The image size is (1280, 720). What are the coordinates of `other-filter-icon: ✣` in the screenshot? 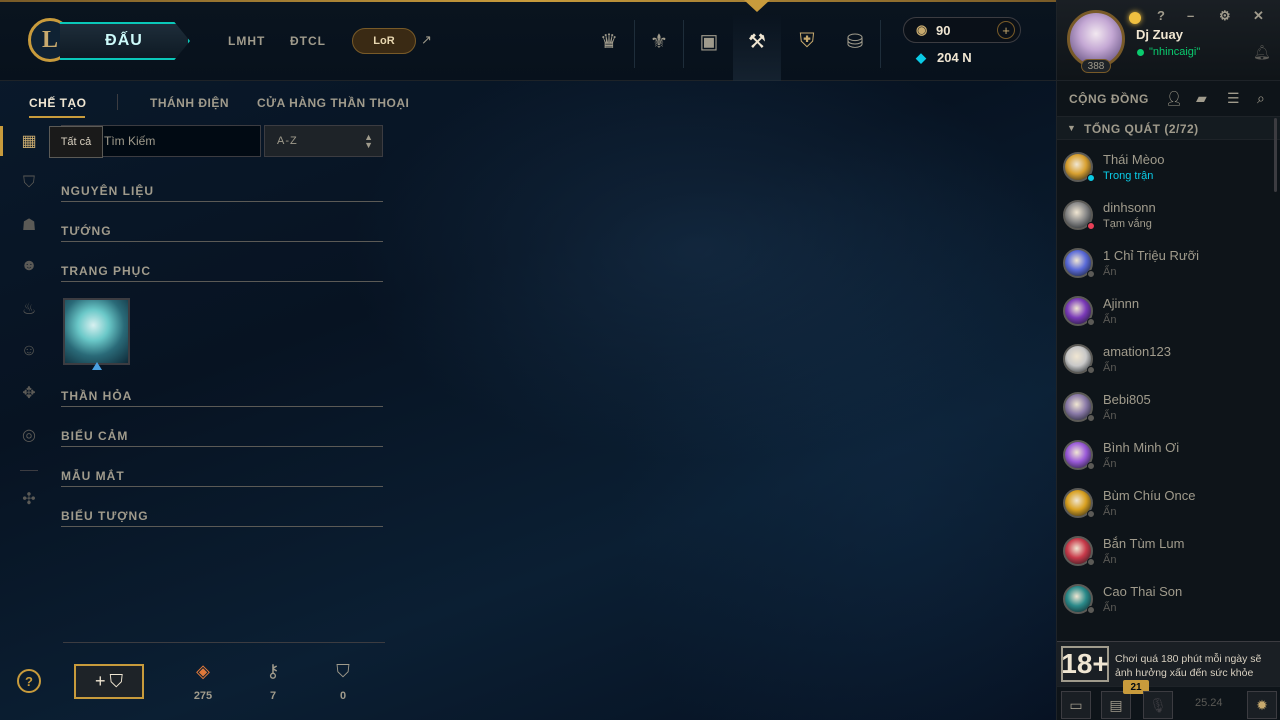 It's located at (29, 499).